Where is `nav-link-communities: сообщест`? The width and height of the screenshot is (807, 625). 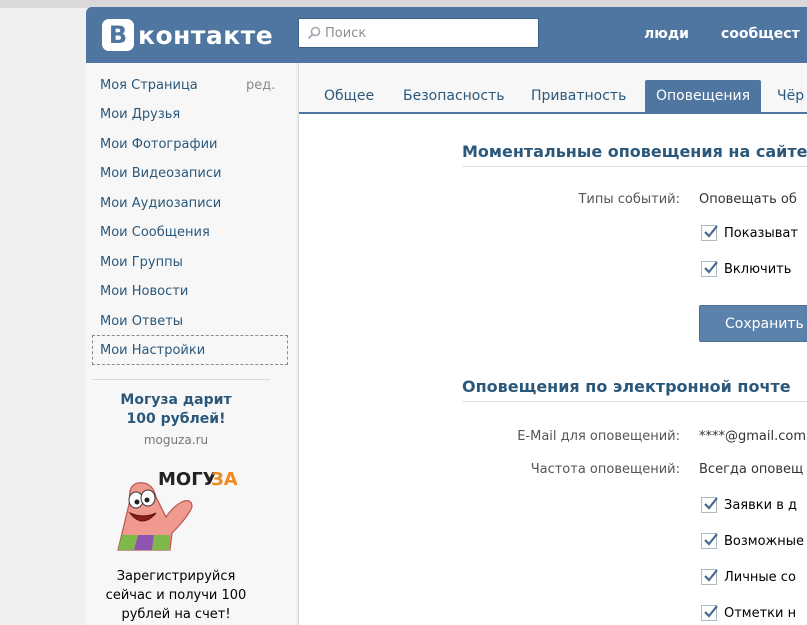 nav-link-communities: сообщест is located at coordinates (760, 34).